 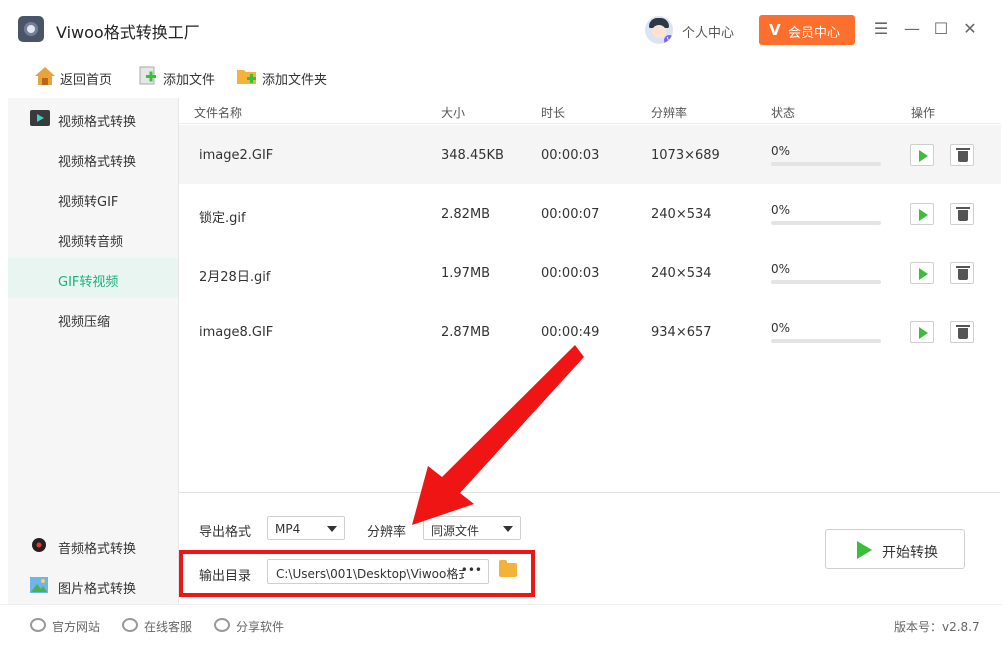 What do you see at coordinates (775, 30) in the screenshot?
I see `vip-v-icon: V` at bounding box center [775, 30].